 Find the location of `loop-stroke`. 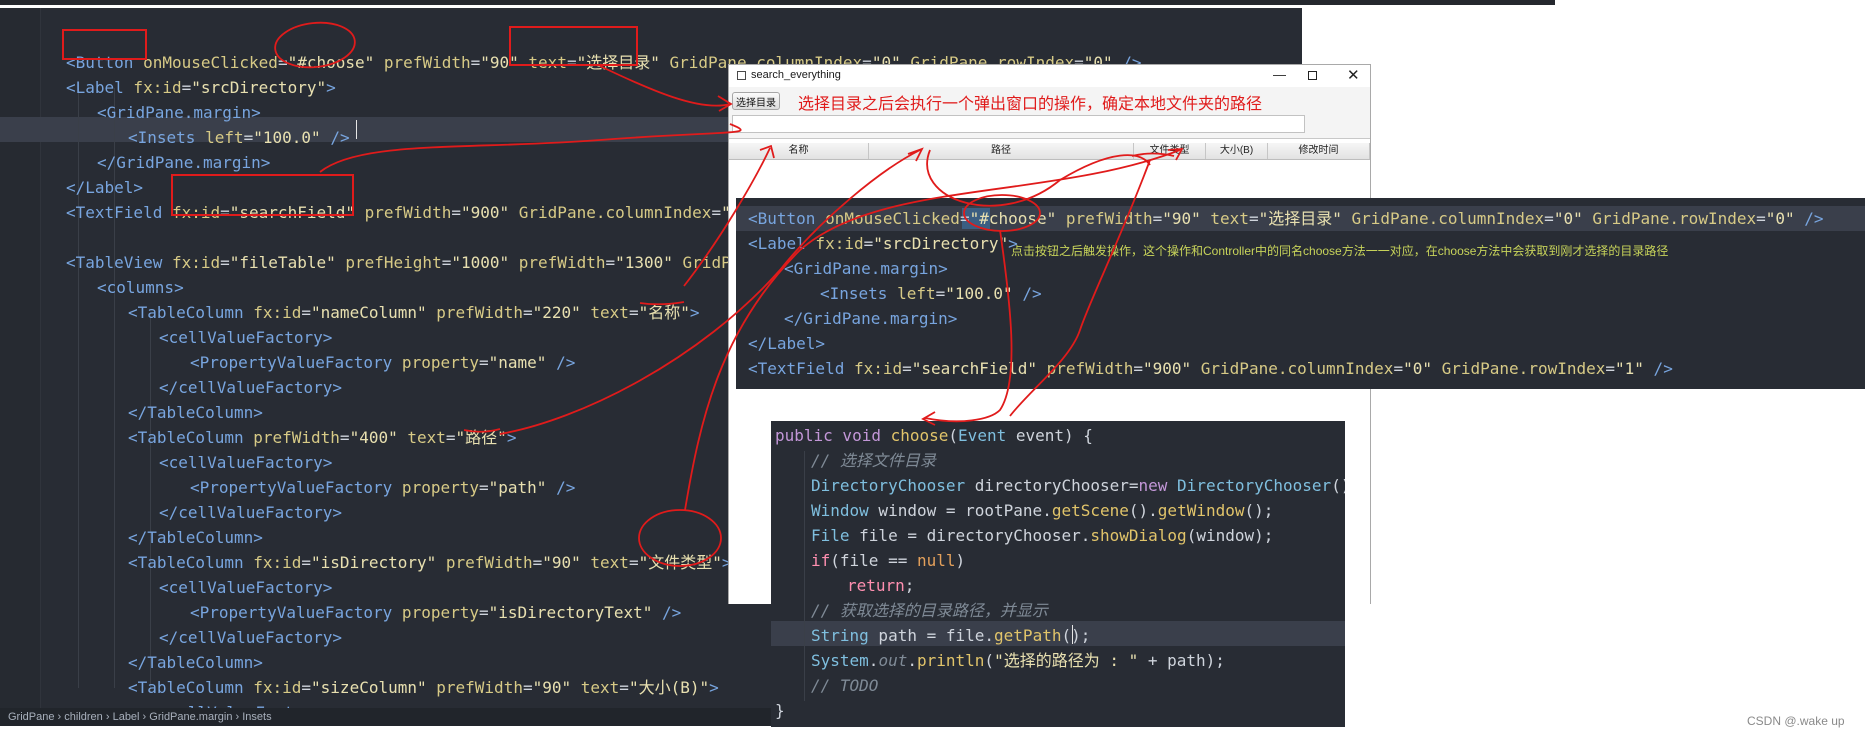

loop-stroke is located at coordinates (1038, 178).